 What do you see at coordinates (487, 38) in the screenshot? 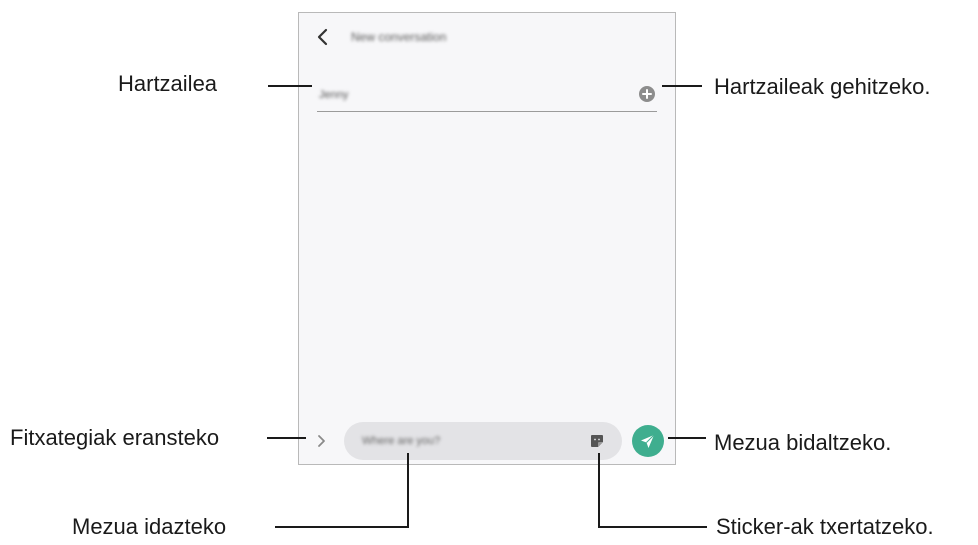
I see `app-header: New conversation` at bounding box center [487, 38].